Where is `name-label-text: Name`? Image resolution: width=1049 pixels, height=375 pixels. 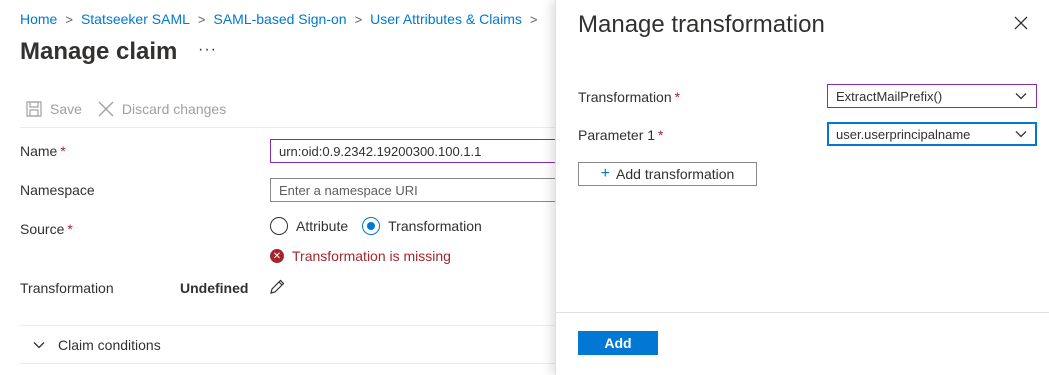 name-label-text: Name is located at coordinates (39, 151).